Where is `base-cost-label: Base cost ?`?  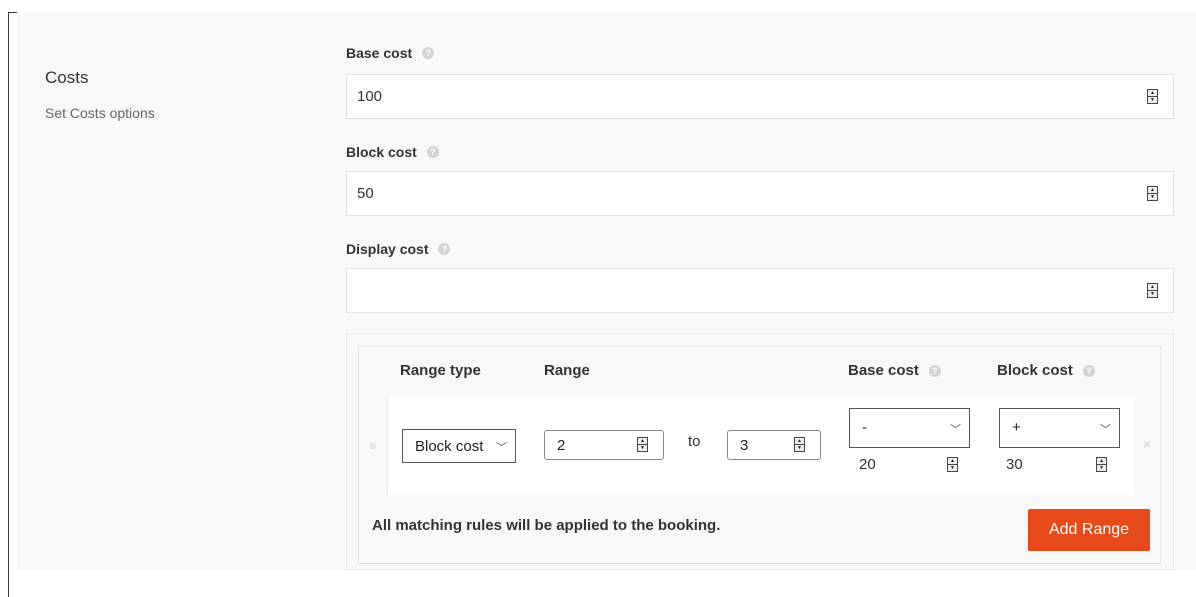
base-cost-label: Base cost ? is located at coordinates (390, 53).